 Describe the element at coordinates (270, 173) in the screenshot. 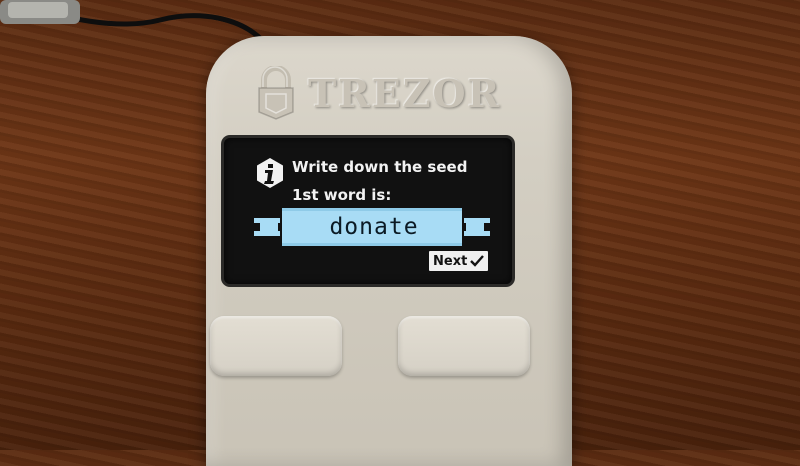

I see `info-icon` at that location.